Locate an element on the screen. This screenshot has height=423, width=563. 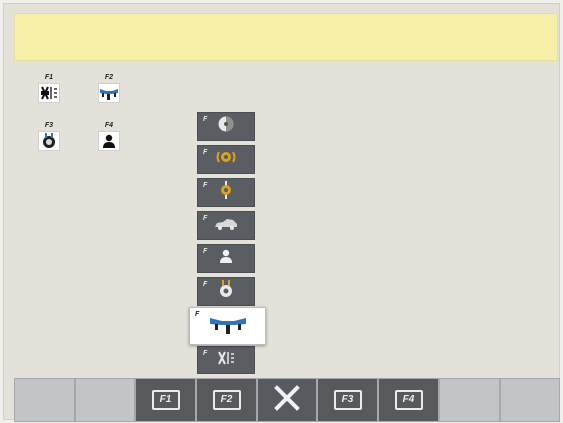
f1-button: F1 is located at coordinates (165, 400).